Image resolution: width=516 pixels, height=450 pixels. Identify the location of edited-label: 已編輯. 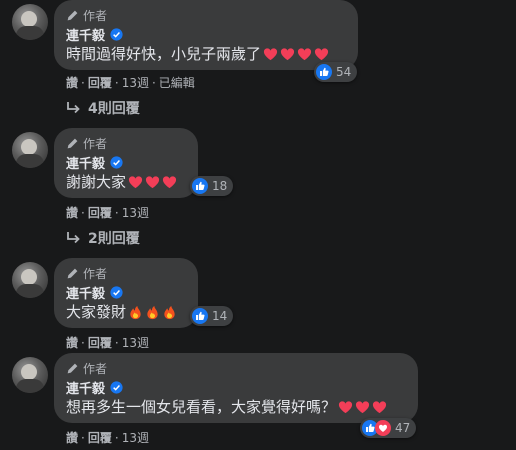
(176, 83).